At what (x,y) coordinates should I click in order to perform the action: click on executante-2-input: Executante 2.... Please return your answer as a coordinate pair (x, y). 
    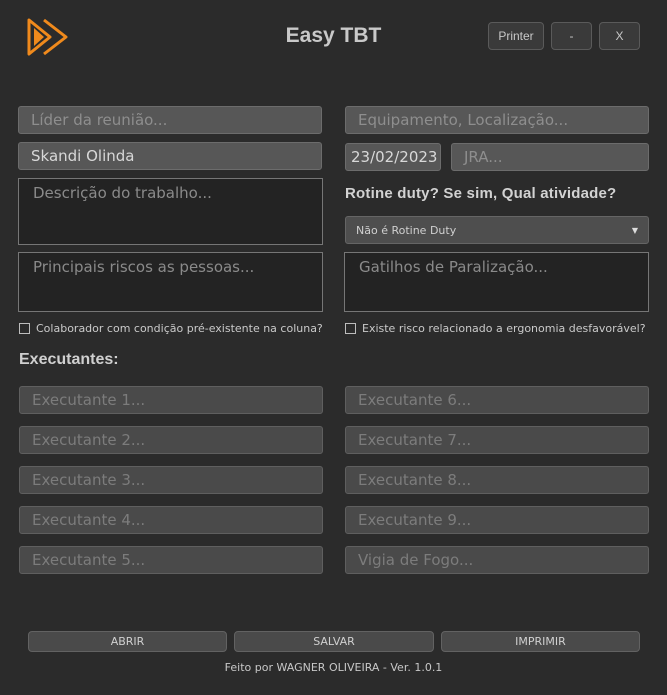
    Looking at the image, I should click on (171, 440).